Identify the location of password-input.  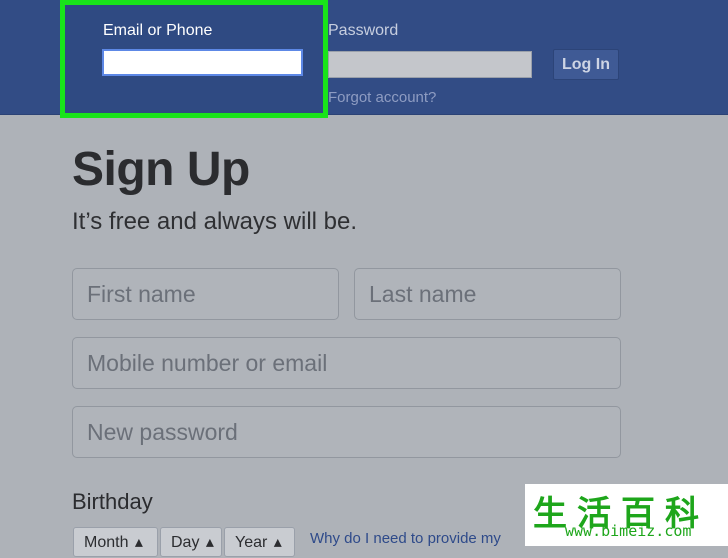
(430, 64).